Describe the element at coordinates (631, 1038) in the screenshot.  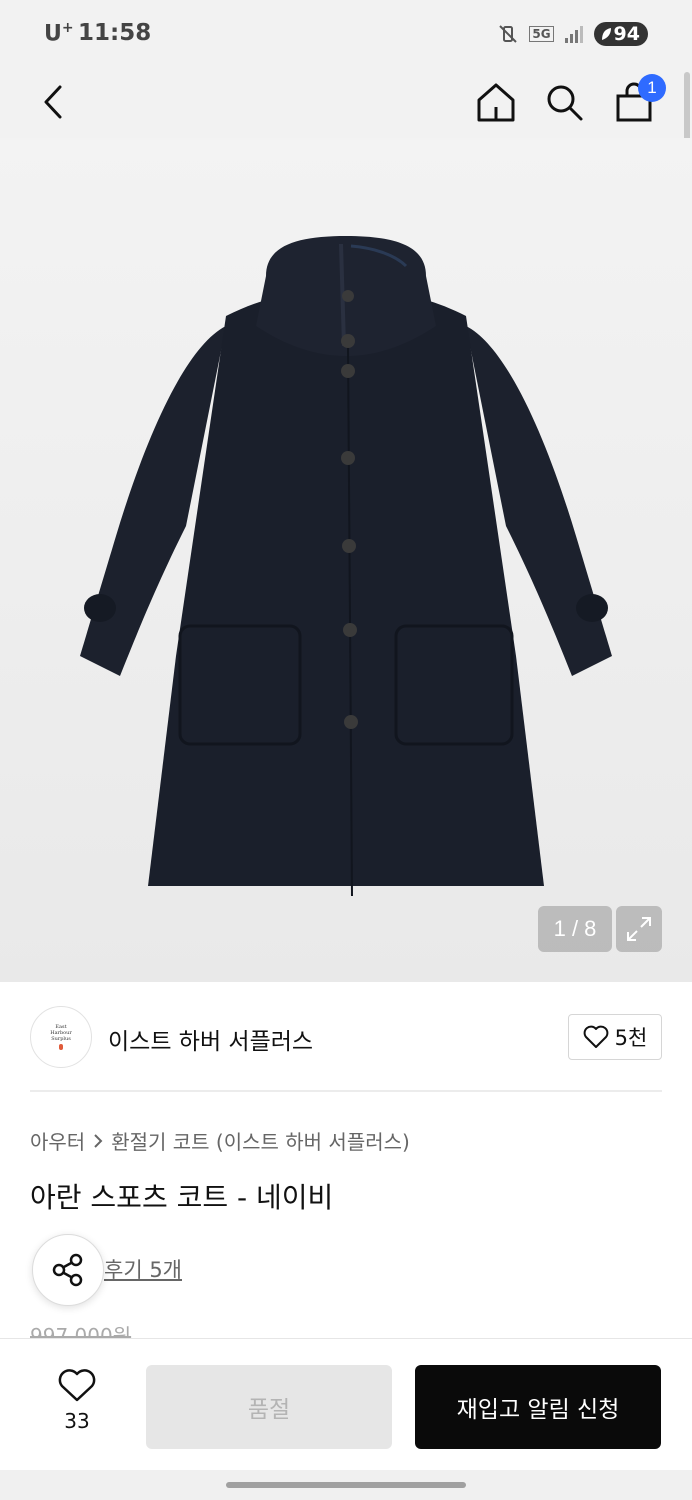
I see `brand-like-count: 5천` at that location.